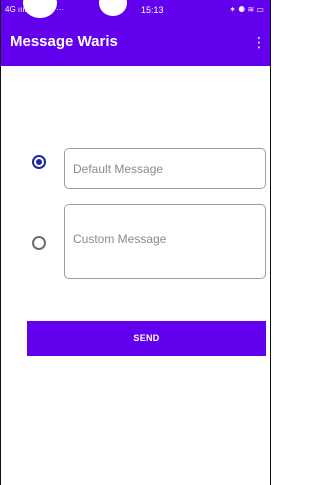 This screenshot has height=485, width=320. I want to click on custom-message-field: Custom Message, so click(165, 241).